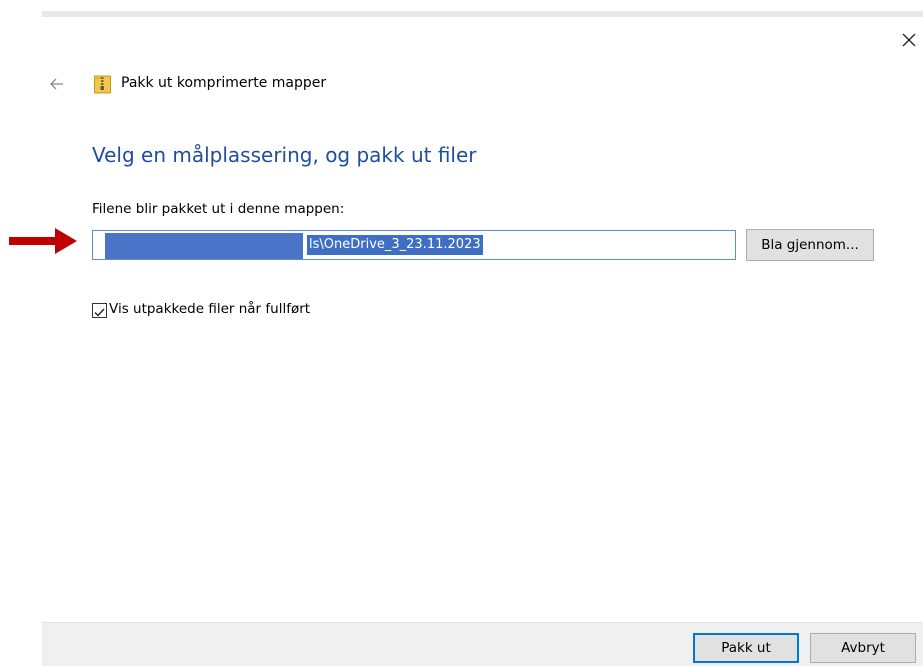  Describe the element at coordinates (218, 209) in the screenshot. I see `destination-label: Filene blir pakket ut i denne mappen:` at that location.